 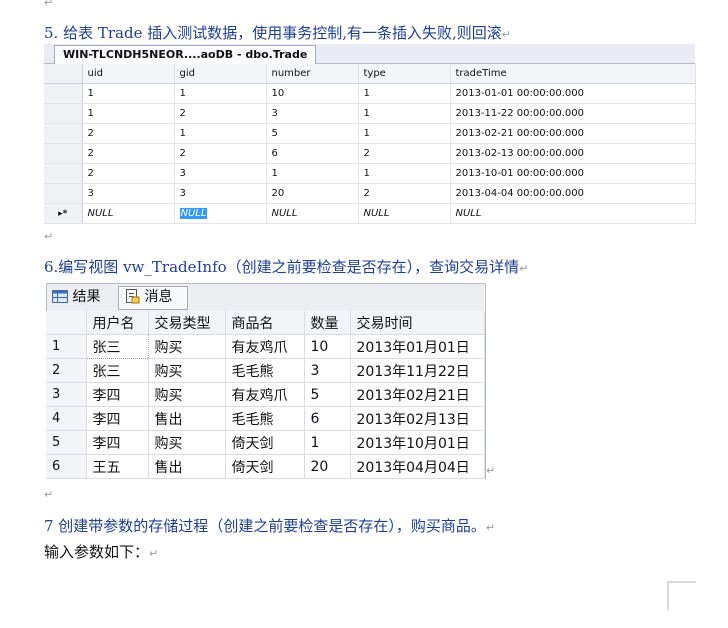 I want to click on grid-cell: 2013年02月21日, so click(x=417, y=394).